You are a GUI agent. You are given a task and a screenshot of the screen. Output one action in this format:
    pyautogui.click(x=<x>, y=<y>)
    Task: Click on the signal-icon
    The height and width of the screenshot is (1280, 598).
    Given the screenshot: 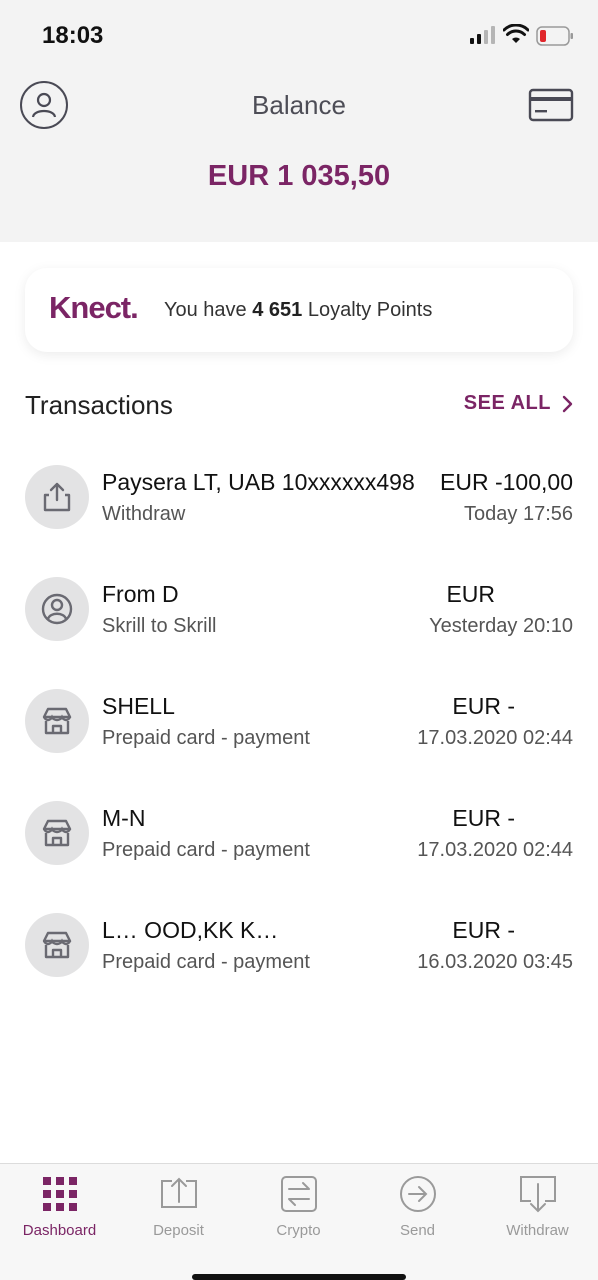 What is the action you would take?
    pyautogui.click(x=482, y=35)
    